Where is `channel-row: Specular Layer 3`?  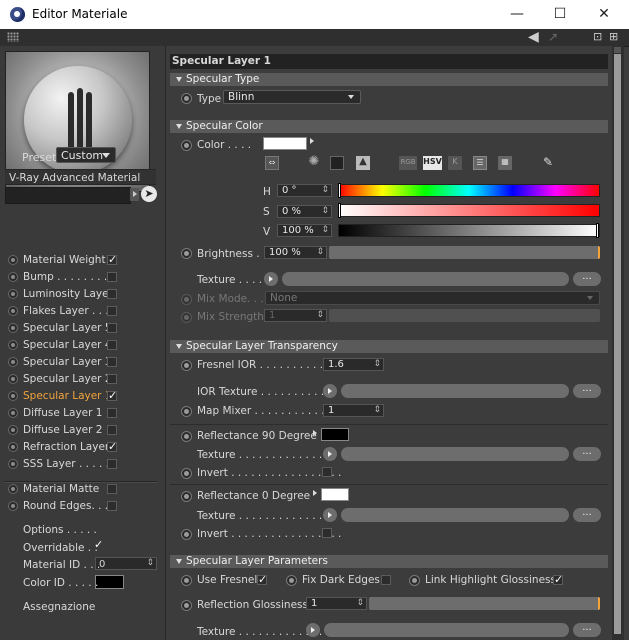 channel-row: Specular Layer 3 is located at coordinates (82, 362).